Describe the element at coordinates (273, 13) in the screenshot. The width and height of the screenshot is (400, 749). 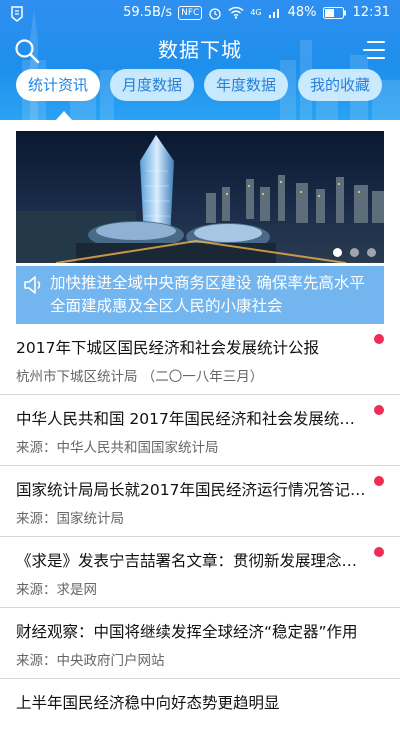
I see `signal-icon` at that location.